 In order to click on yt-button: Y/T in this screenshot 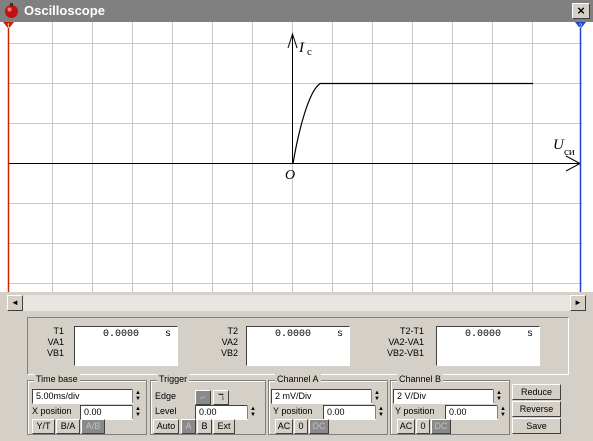, I will do `click(43, 426)`.